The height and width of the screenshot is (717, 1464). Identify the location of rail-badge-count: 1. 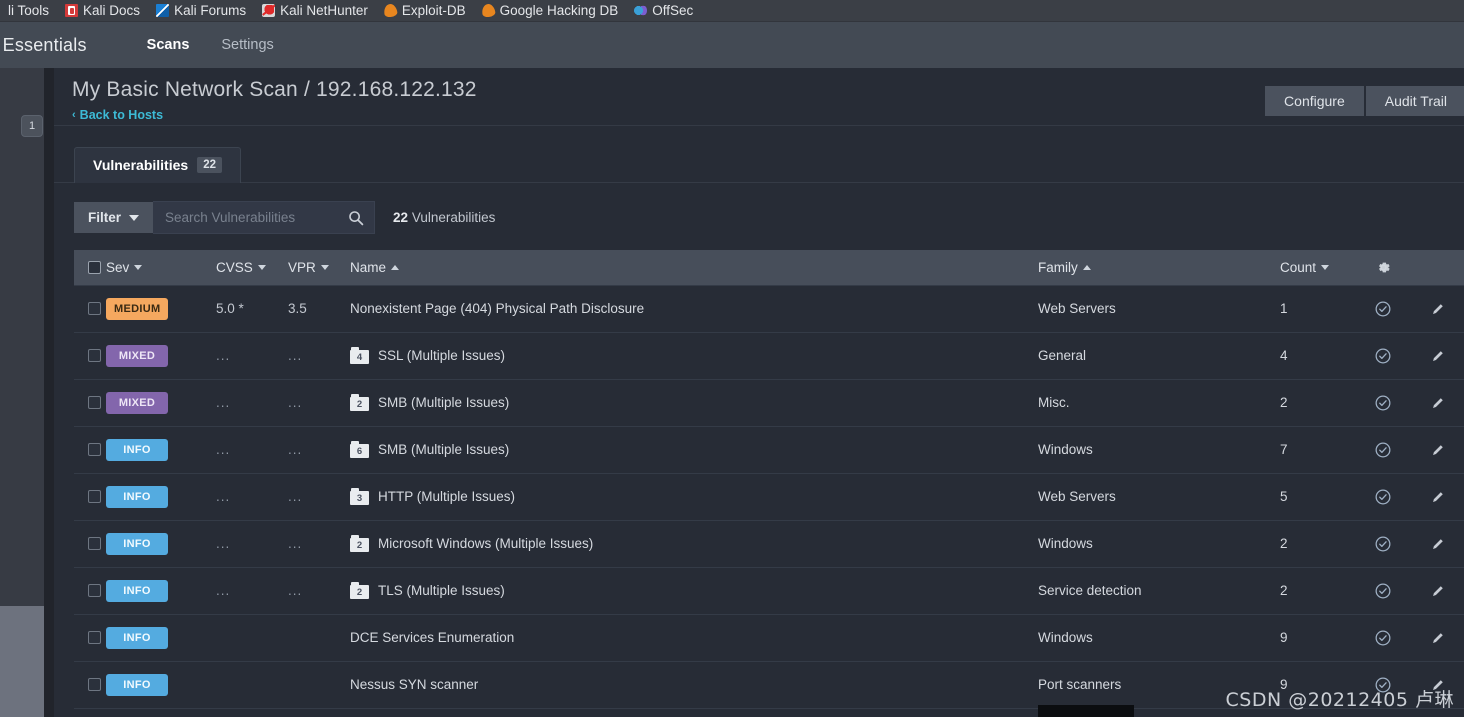
(32, 126).